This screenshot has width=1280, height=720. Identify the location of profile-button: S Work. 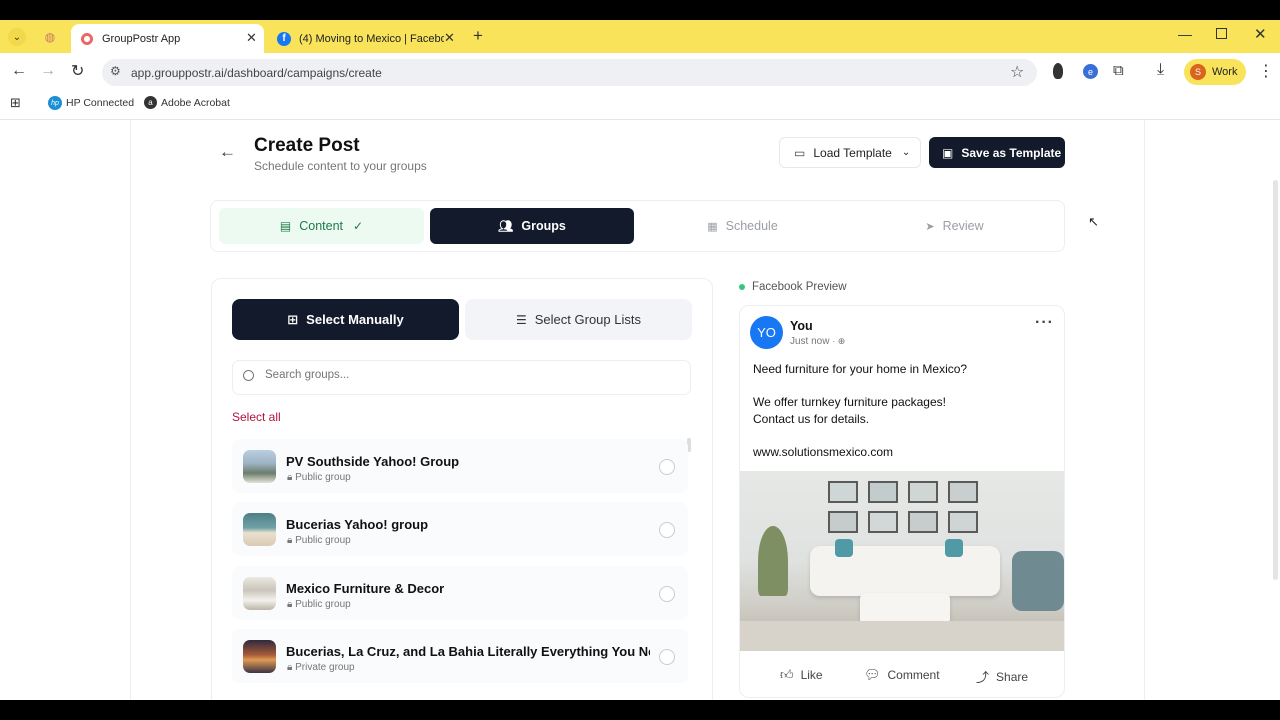
(1215, 72).